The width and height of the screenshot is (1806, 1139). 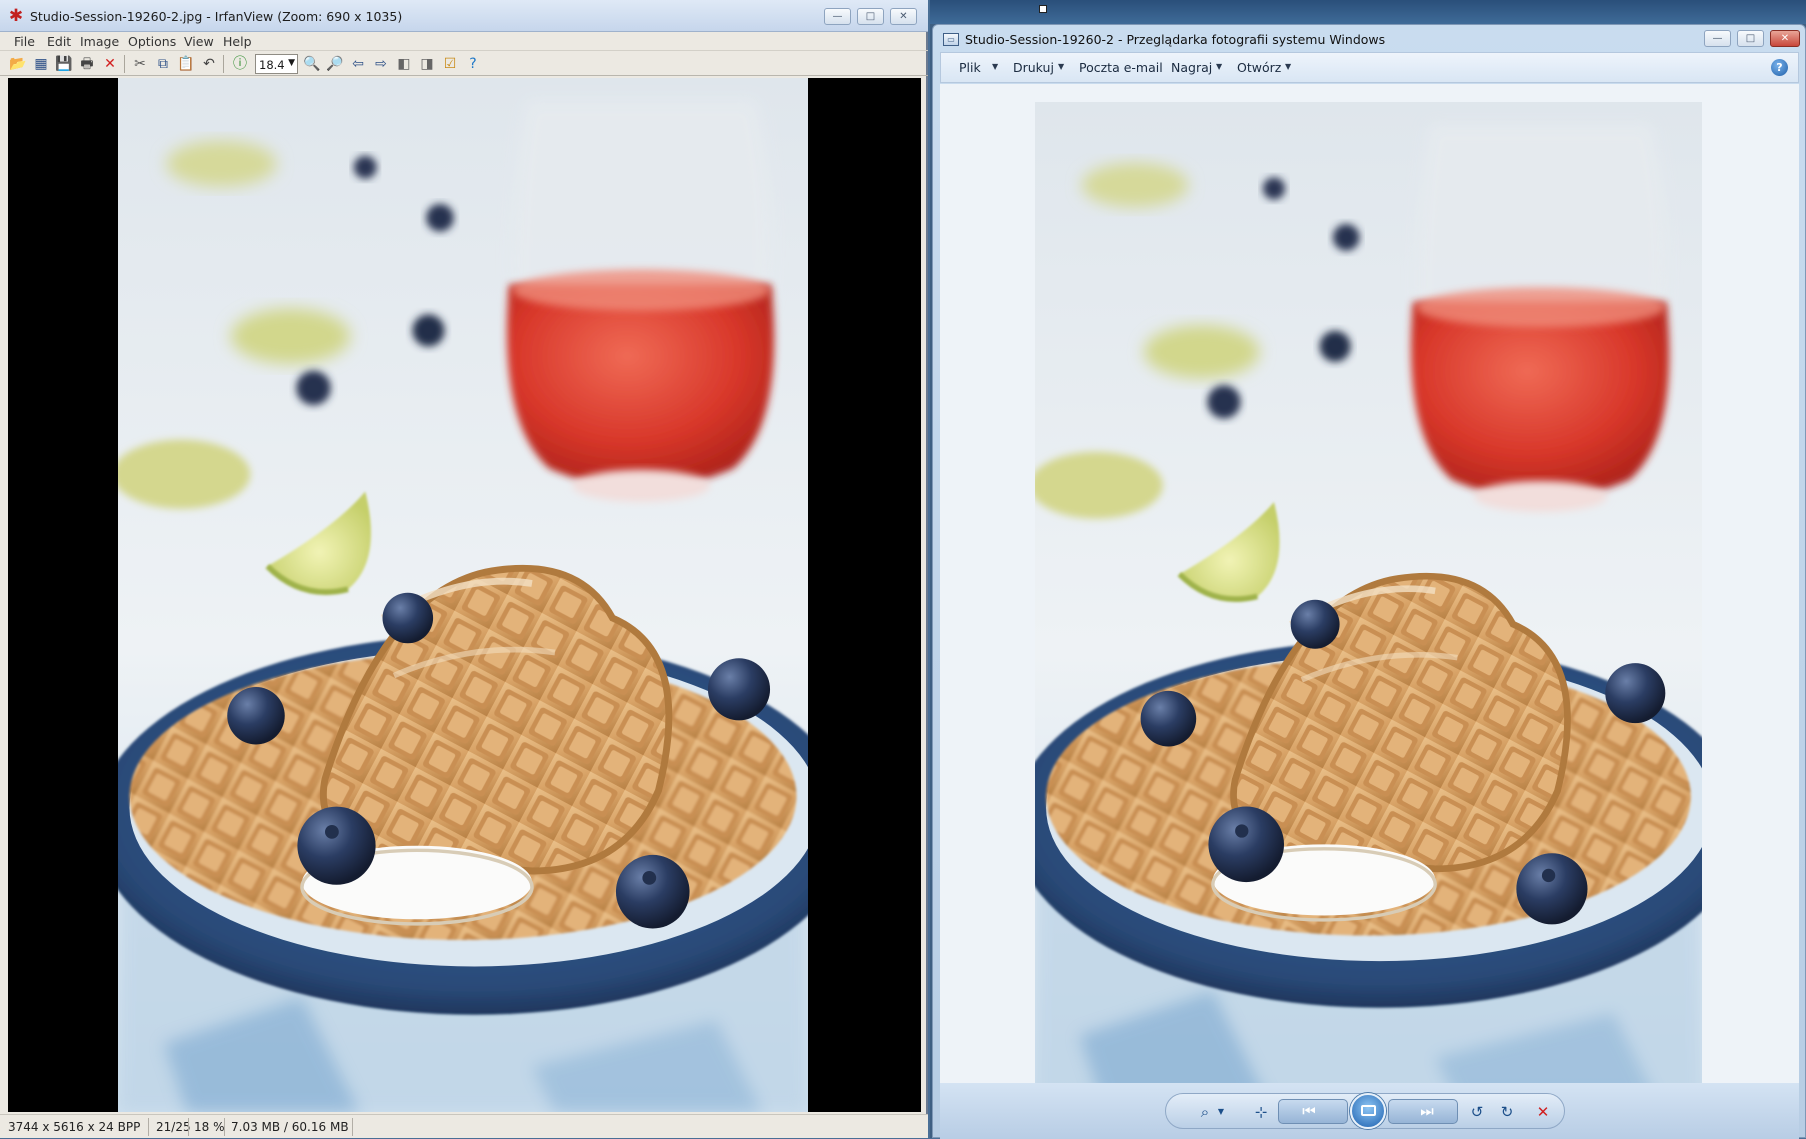 What do you see at coordinates (464, 41) in the screenshot?
I see `irfanview-menubar: File Edit Image Options View Help` at bounding box center [464, 41].